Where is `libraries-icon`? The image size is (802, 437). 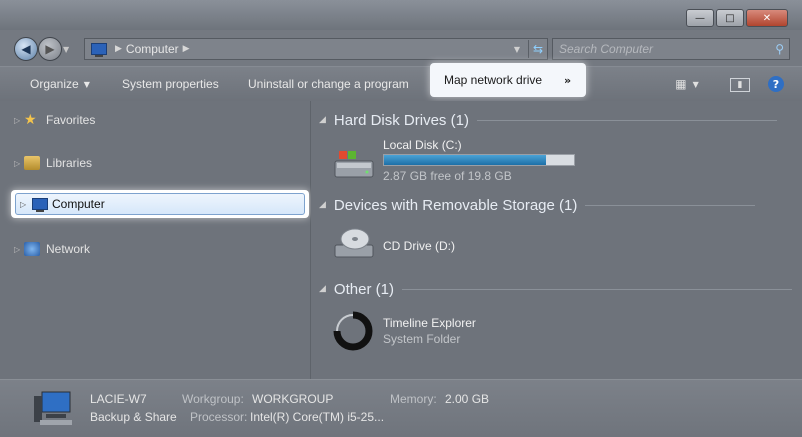 libraries-icon is located at coordinates (32, 163).